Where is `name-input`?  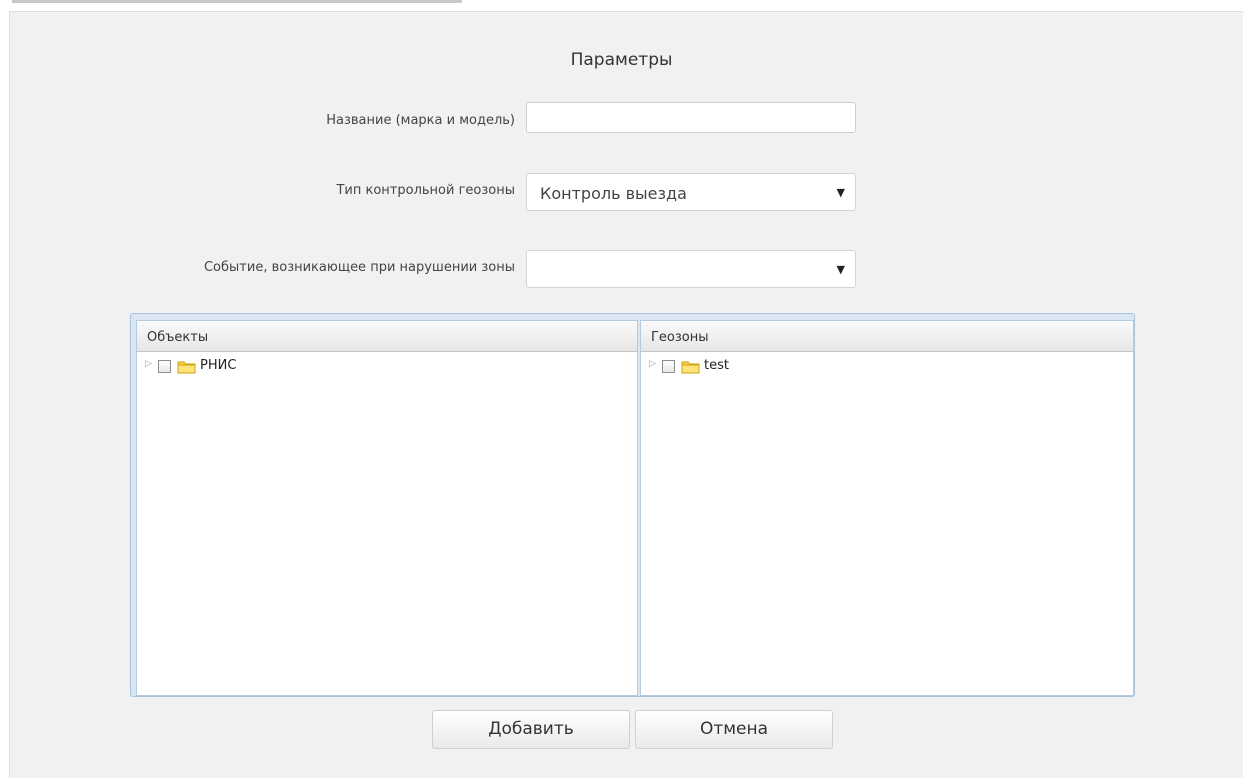
name-input is located at coordinates (691, 117).